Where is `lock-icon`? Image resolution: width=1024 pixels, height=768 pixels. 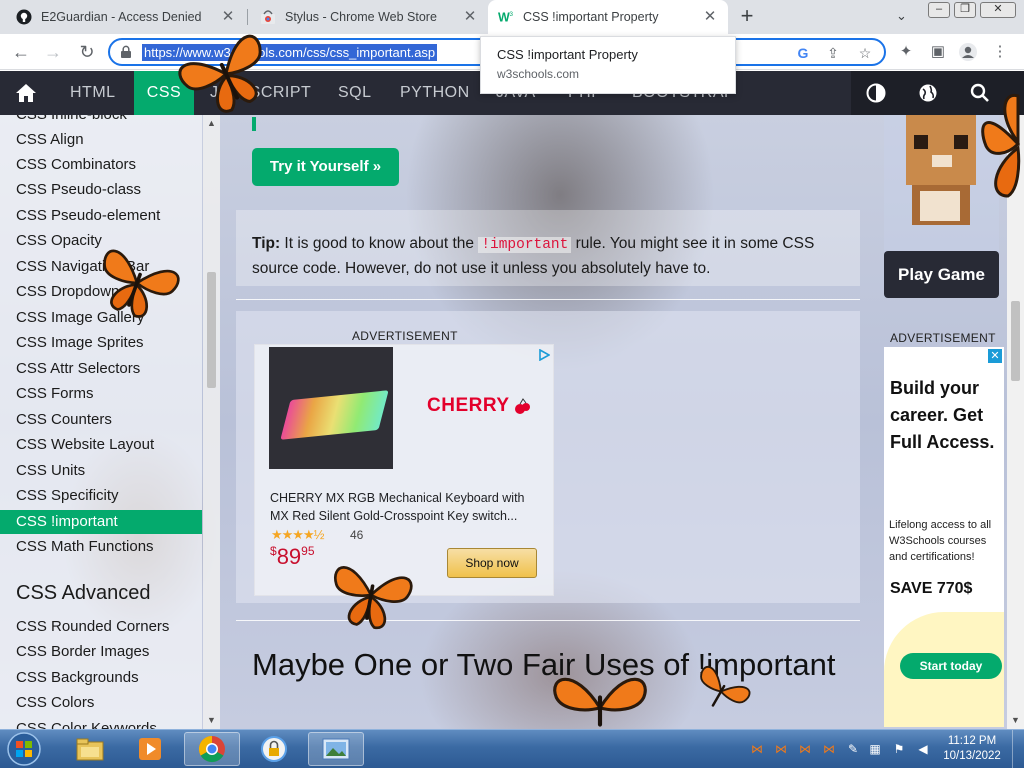
lock-icon is located at coordinates (126, 52).